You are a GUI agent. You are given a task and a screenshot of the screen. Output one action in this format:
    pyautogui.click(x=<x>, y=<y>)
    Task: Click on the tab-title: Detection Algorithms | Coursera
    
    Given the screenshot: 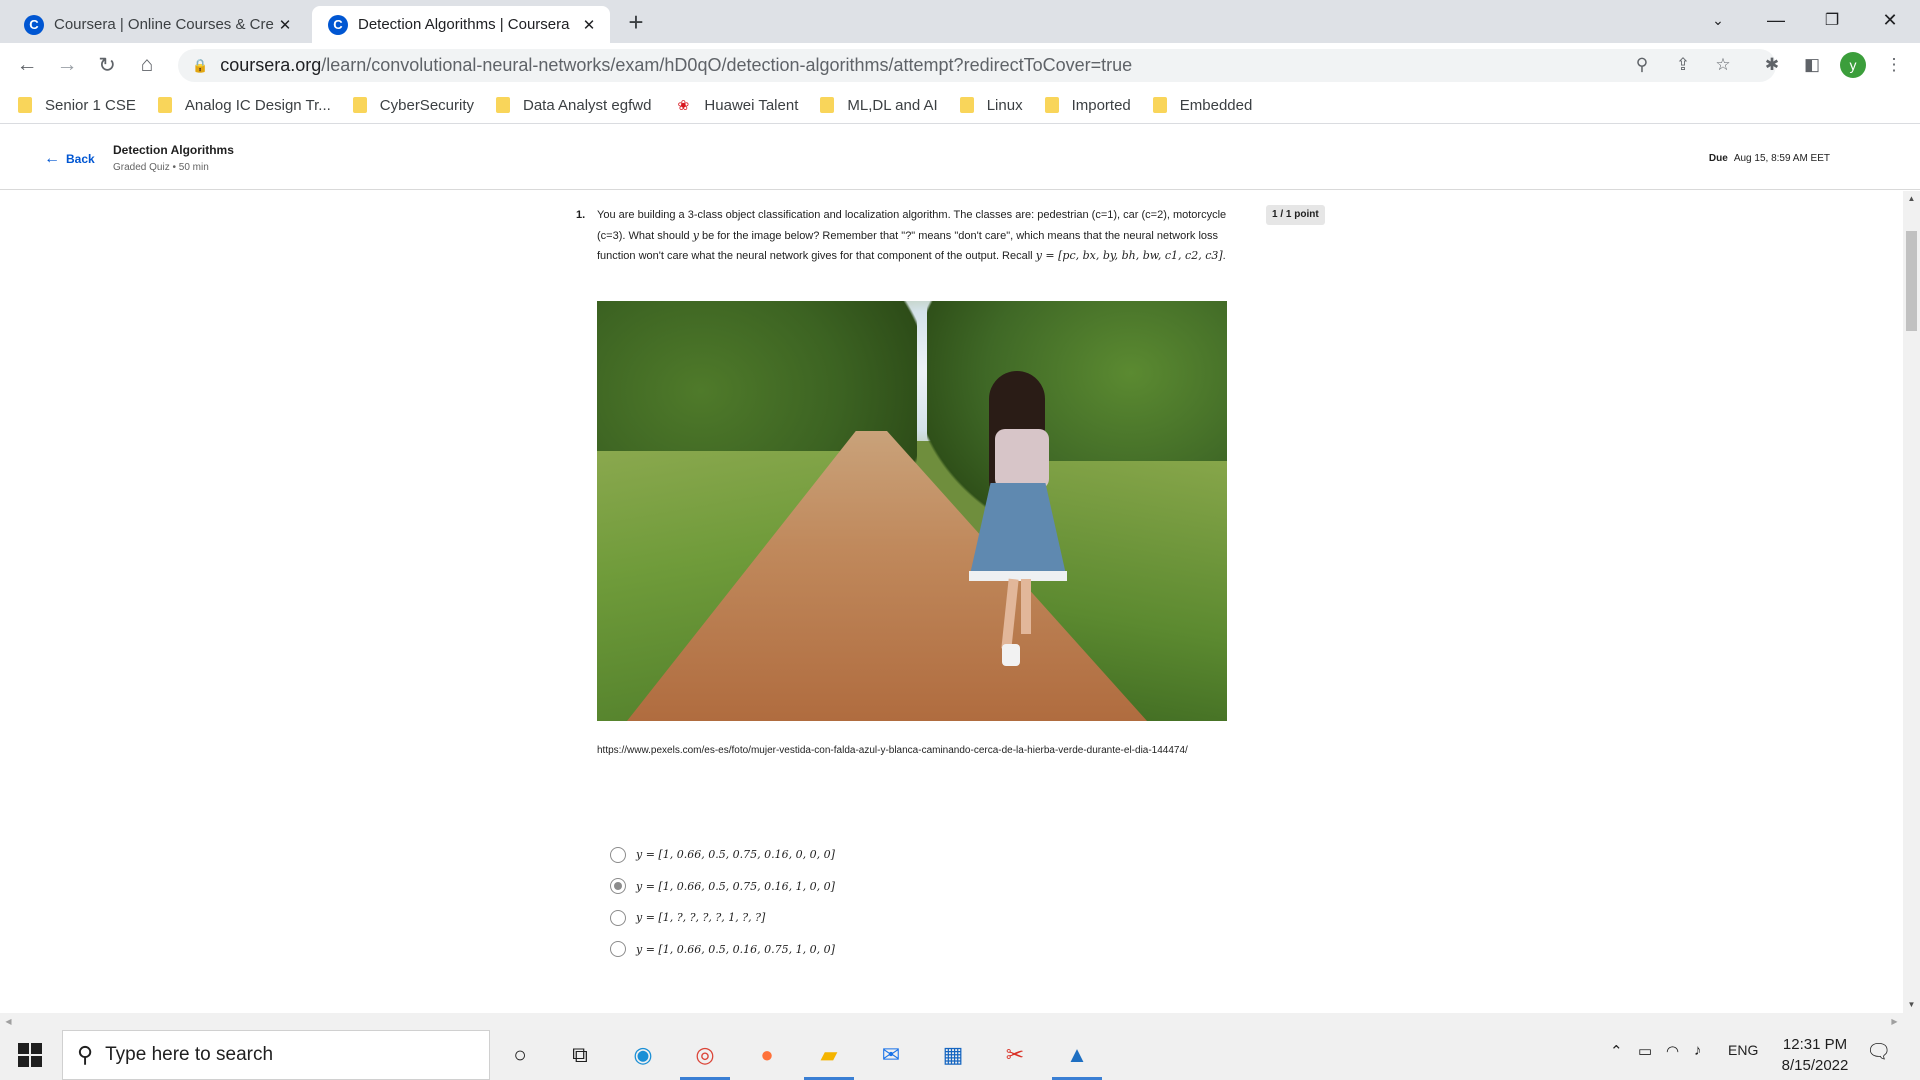 What is the action you would take?
    pyautogui.click(x=464, y=24)
    